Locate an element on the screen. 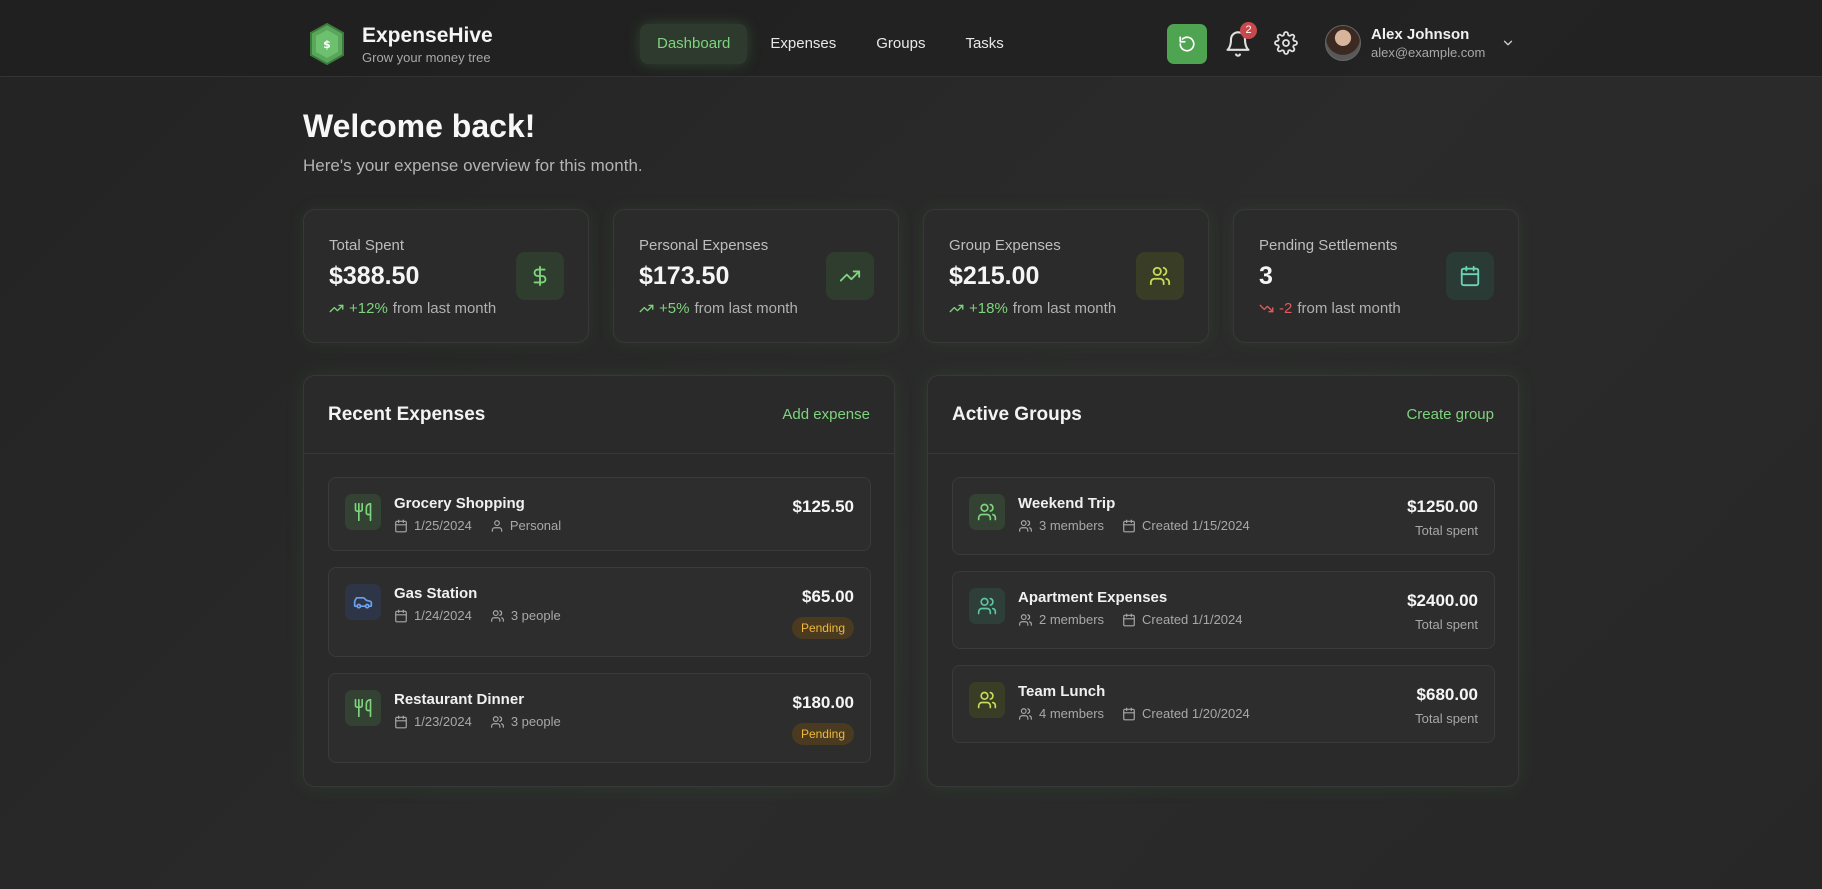 This screenshot has width=1822, height=889. group-title: Team Lunch is located at coordinates (1062, 691).